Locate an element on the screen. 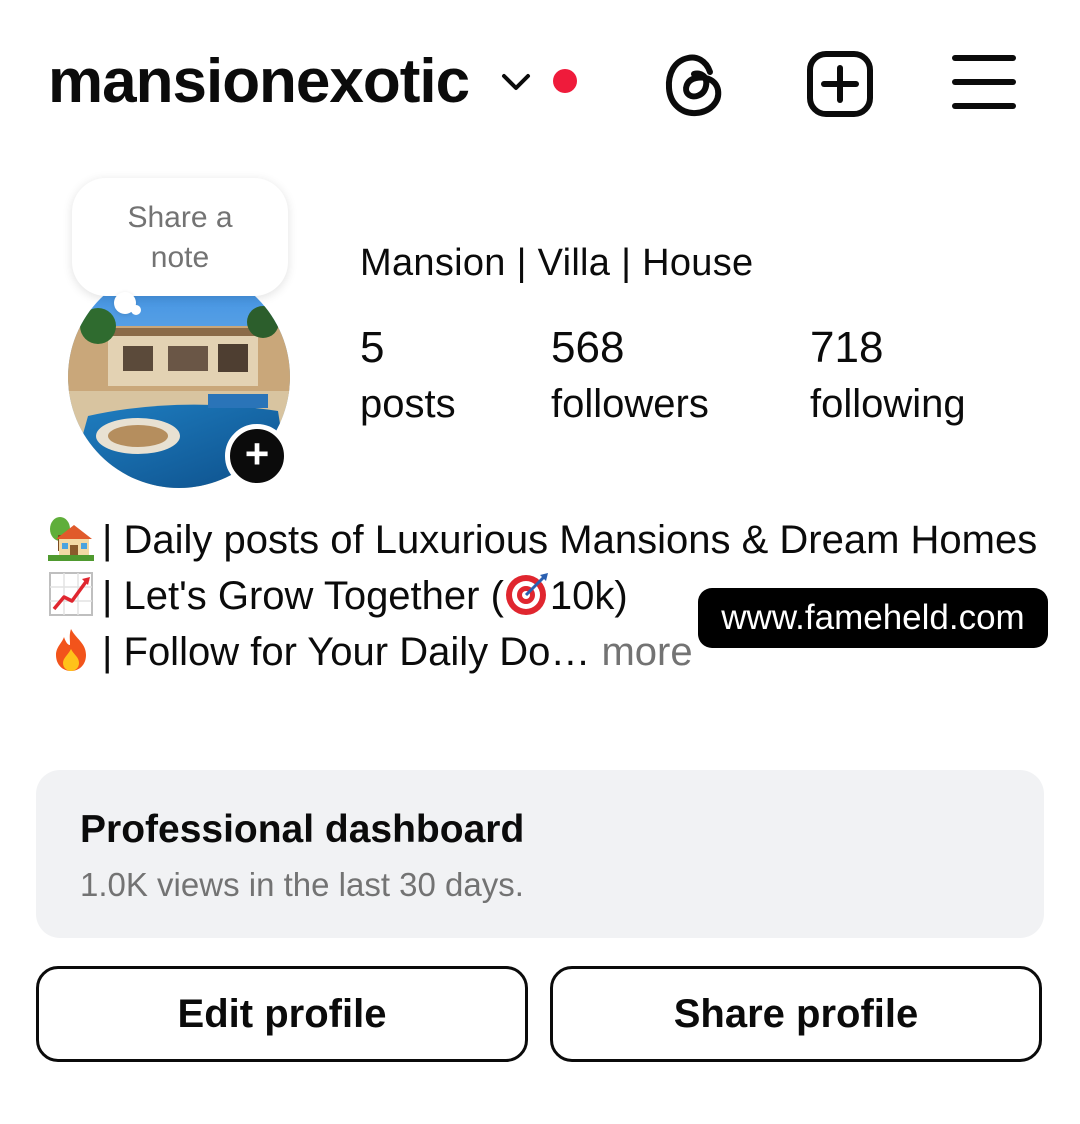  chart-increasing-icon is located at coordinates (71, 594).